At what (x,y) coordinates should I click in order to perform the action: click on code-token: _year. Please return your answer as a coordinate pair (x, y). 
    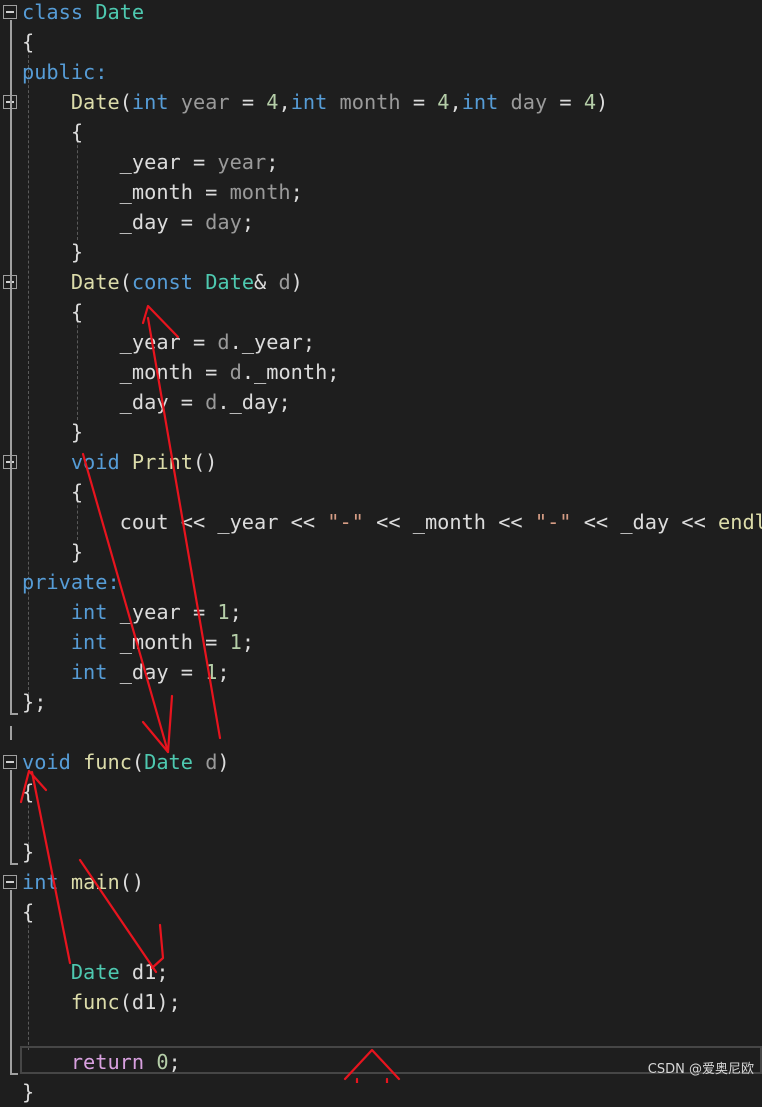
    Looking at the image, I should click on (101, 342).